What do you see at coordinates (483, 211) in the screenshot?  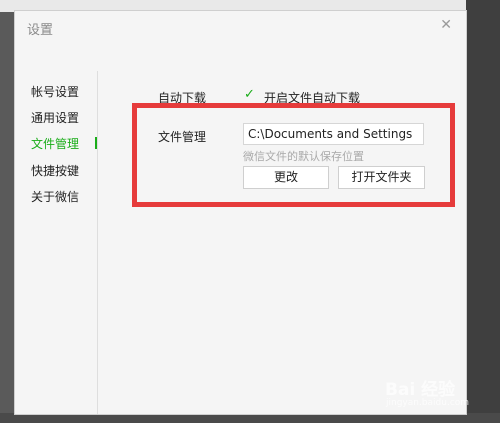 I see `background-strip-right` at bounding box center [483, 211].